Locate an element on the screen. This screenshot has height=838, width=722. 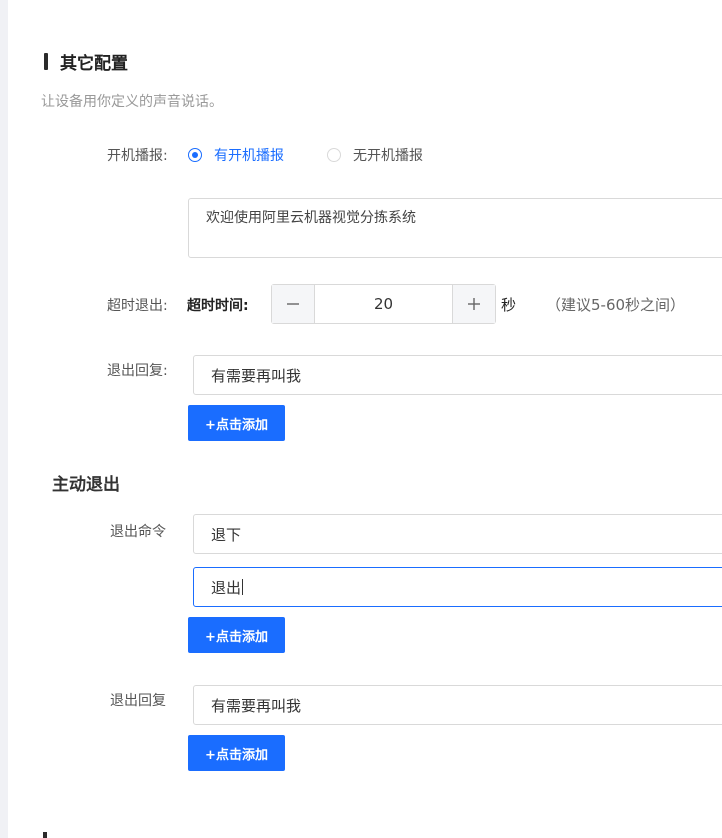
section-title: 其它配置 is located at coordinates (86, 62).